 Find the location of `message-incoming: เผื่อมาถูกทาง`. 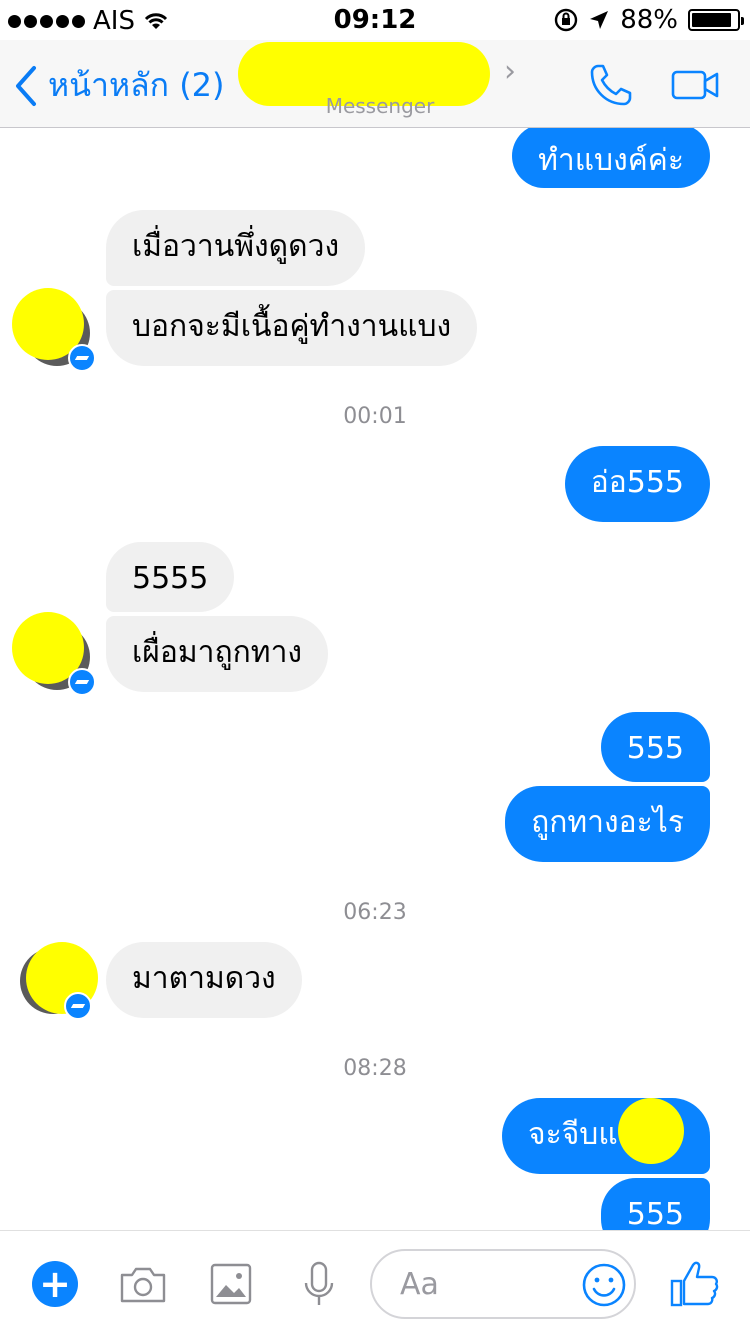

message-incoming: เผื่อมาถูกทาง is located at coordinates (217, 654).